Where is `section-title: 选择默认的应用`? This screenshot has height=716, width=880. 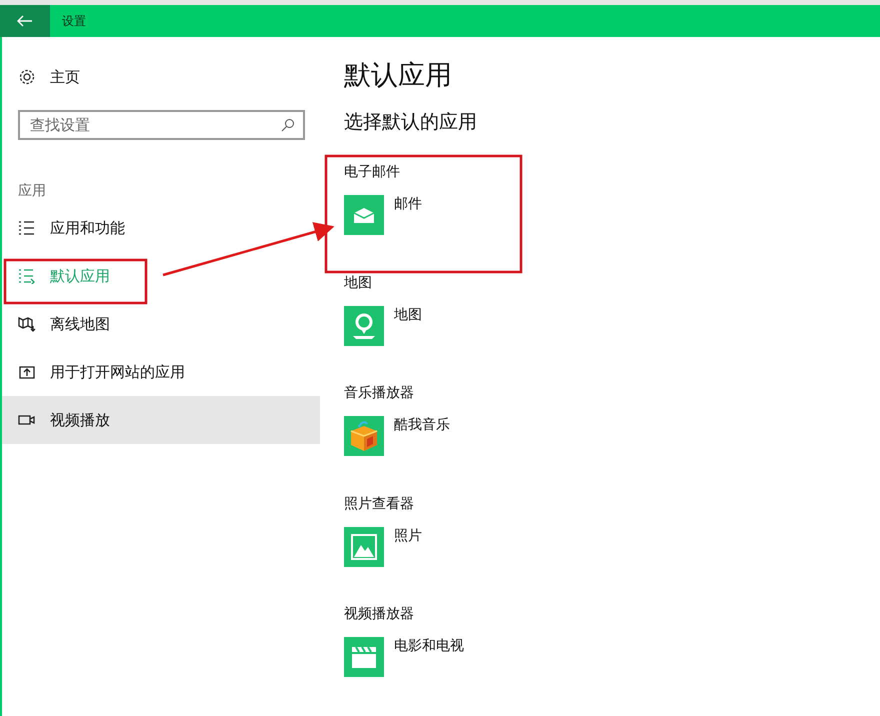
section-title: 选择默认的应用 is located at coordinates (411, 122).